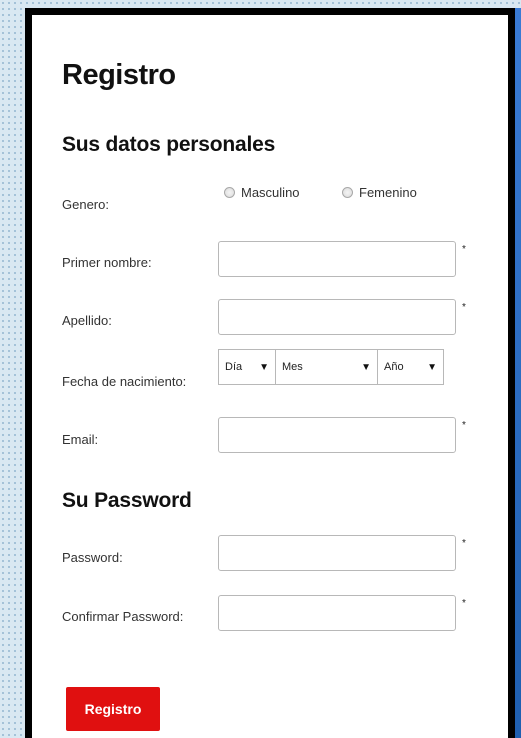  I want to click on password-input, so click(337, 553).